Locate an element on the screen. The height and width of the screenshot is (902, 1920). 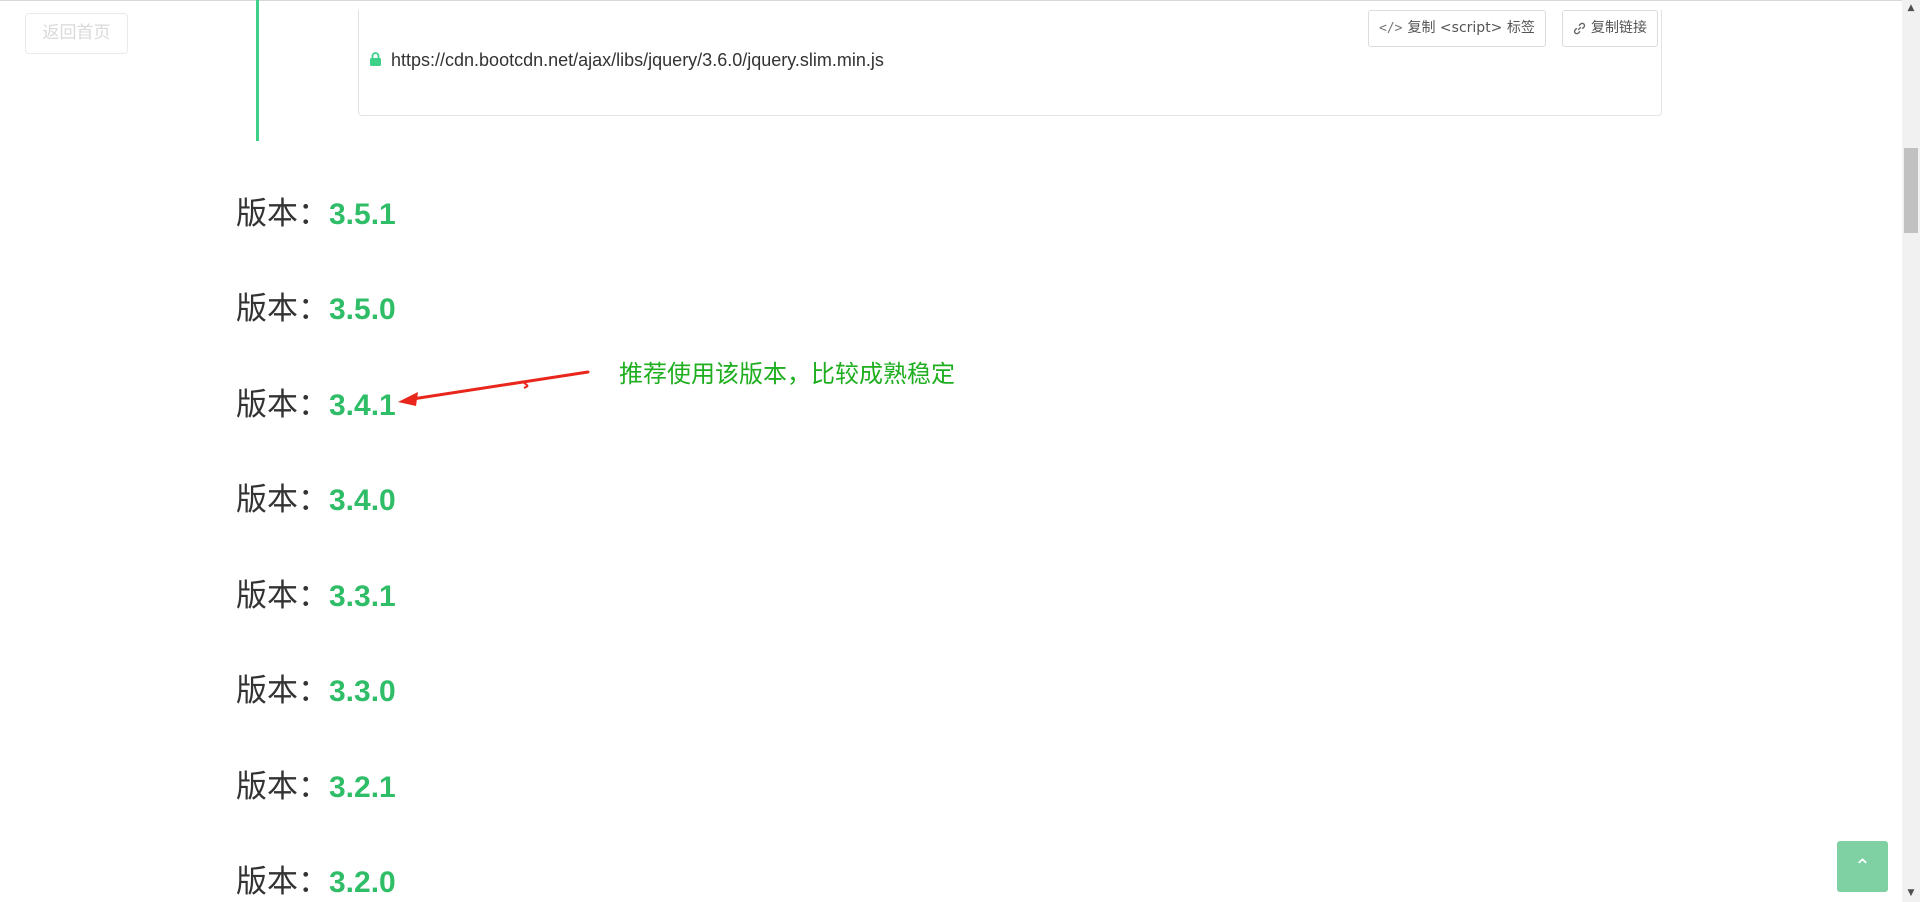
version-item: 版本： 3.5.1 is located at coordinates (316, 210).